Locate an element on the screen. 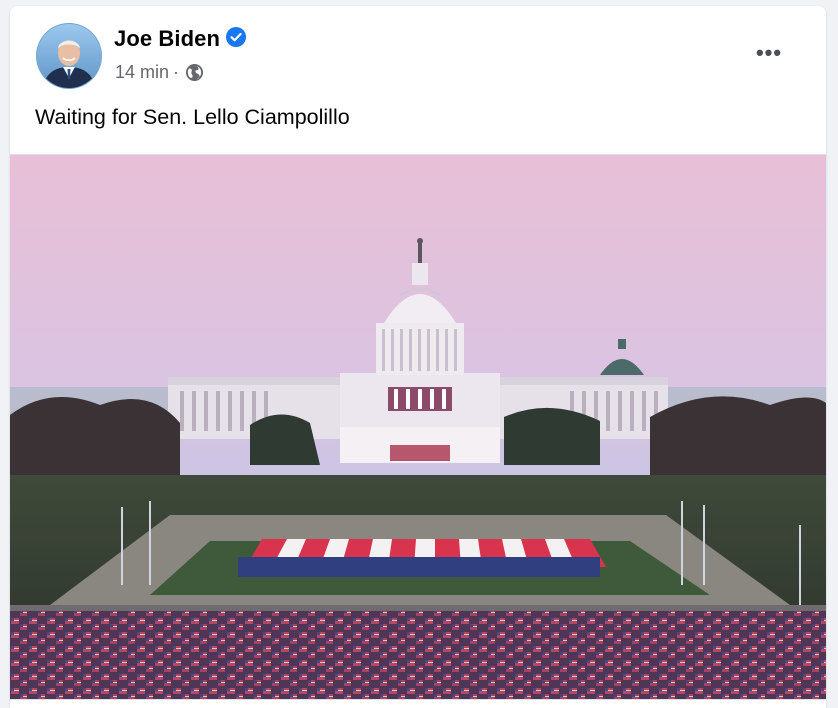  post-header: Joe Biden 14 min · ••• is located at coordinates (418, 54).